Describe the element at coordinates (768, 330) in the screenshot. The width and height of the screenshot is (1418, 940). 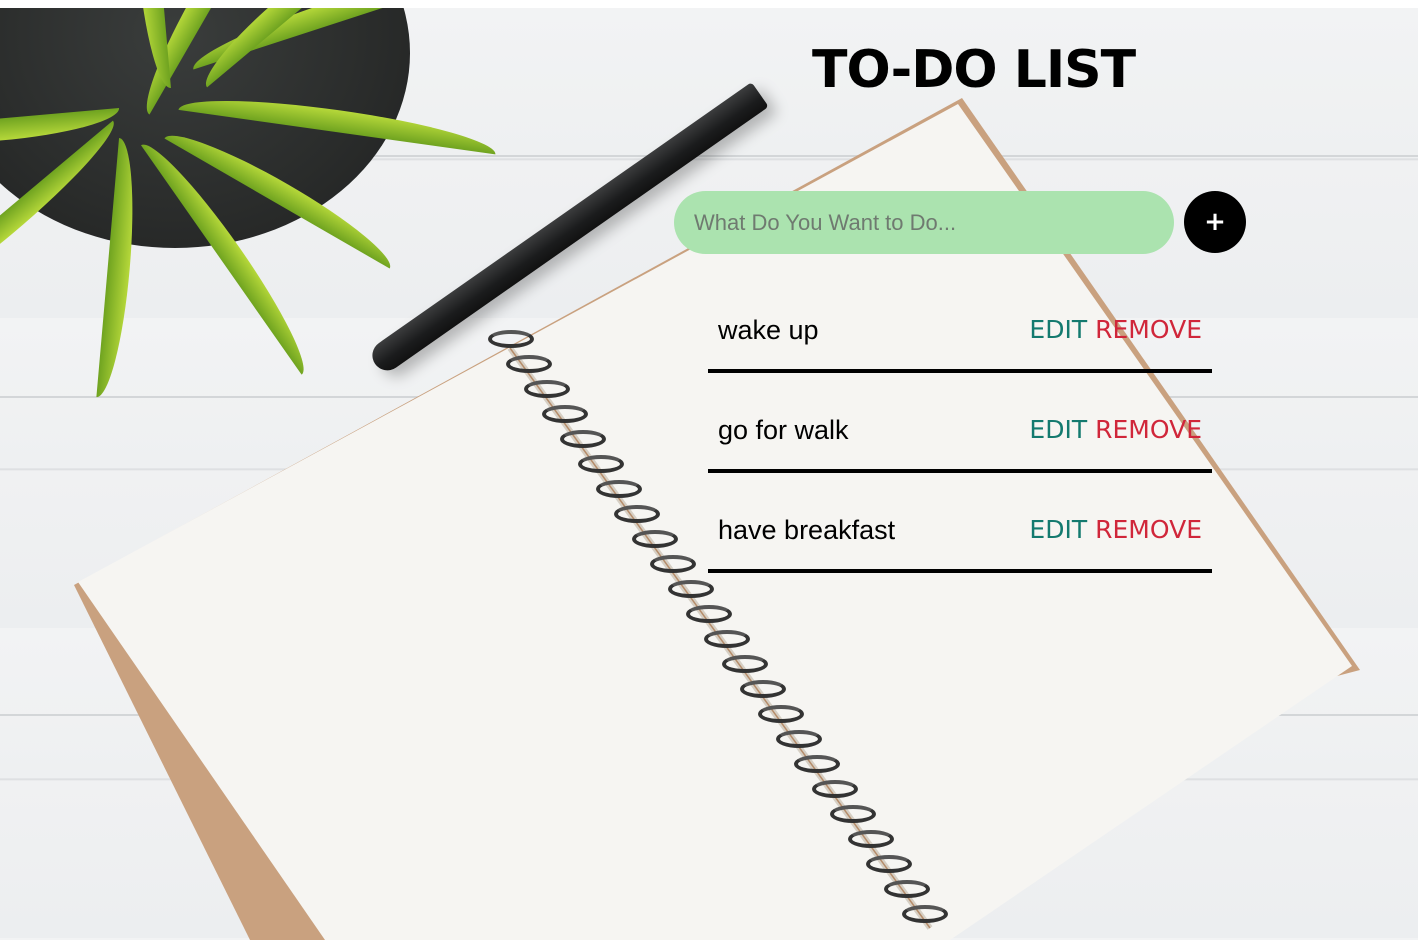
I see `task-text: wake up` at that location.